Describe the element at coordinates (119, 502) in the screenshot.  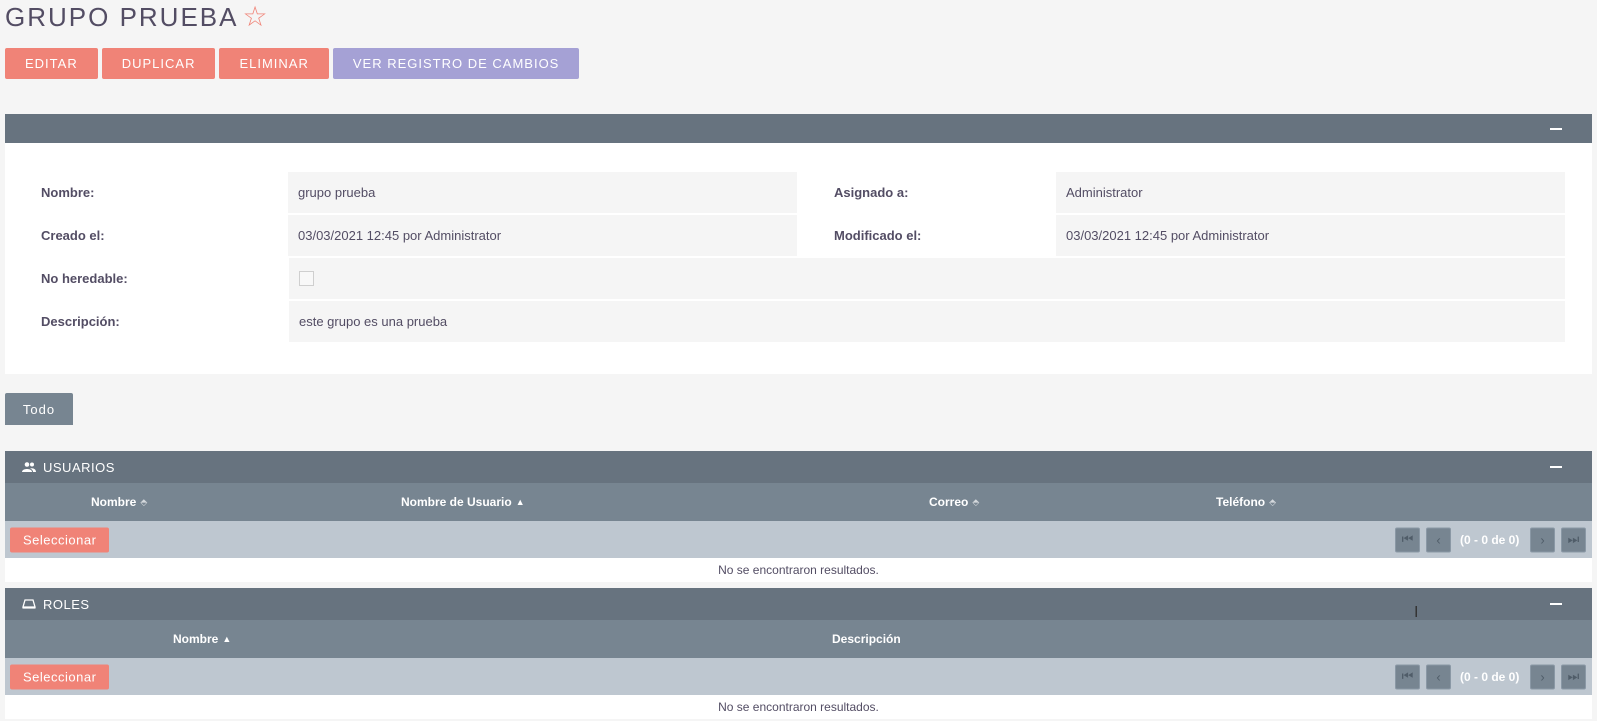
I see `users-col-nombre: Nombre ⬘` at that location.